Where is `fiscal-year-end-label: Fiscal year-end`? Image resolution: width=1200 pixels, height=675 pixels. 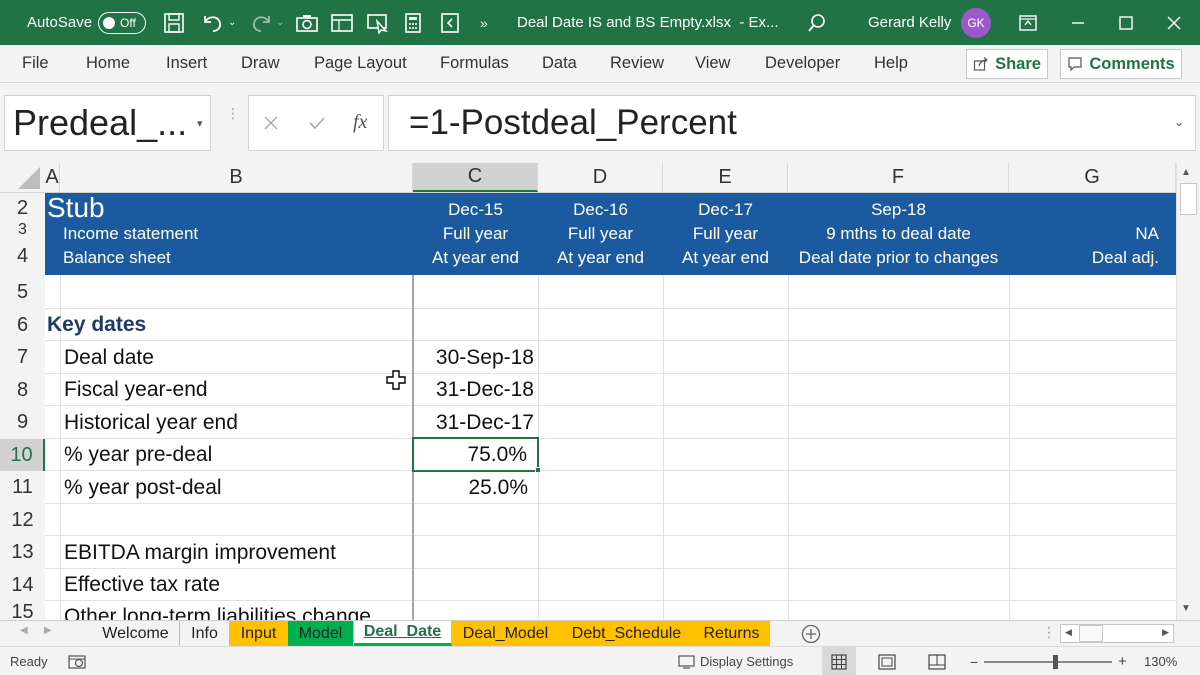
fiscal-year-end-label: Fiscal year-end is located at coordinates (136, 390).